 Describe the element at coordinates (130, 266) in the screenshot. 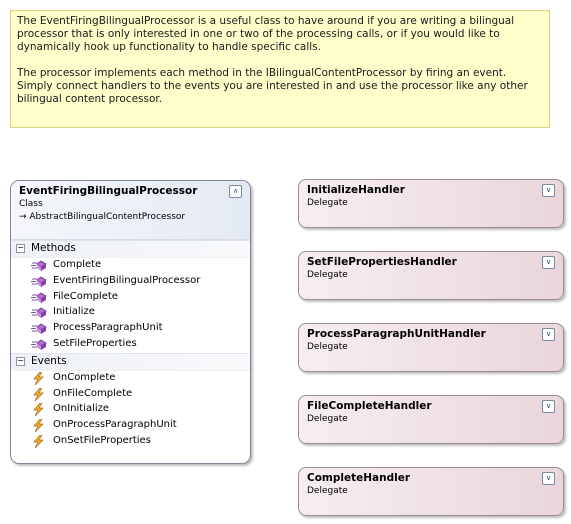

I see `method-item: Complete` at that location.